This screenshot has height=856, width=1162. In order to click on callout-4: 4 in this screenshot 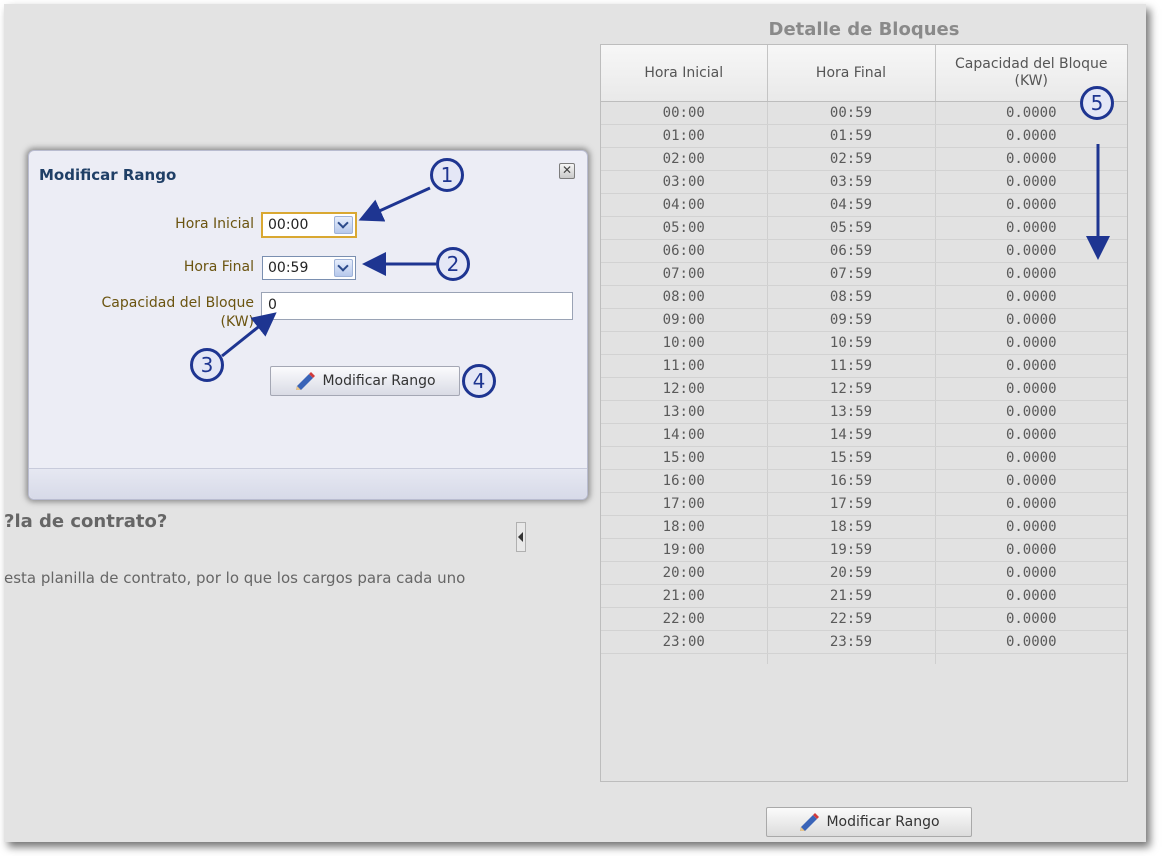, I will do `click(479, 381)`.